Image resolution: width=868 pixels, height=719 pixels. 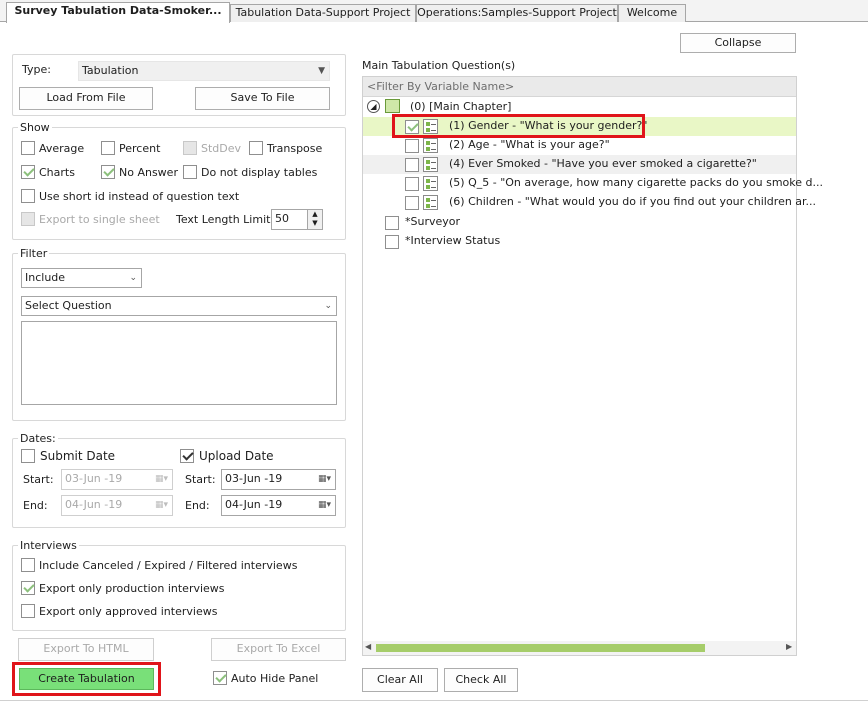 What do you see at coordinates (412, 184) in the screenshot?
I see `q5-checkbox` at bounding box center [412, 184].